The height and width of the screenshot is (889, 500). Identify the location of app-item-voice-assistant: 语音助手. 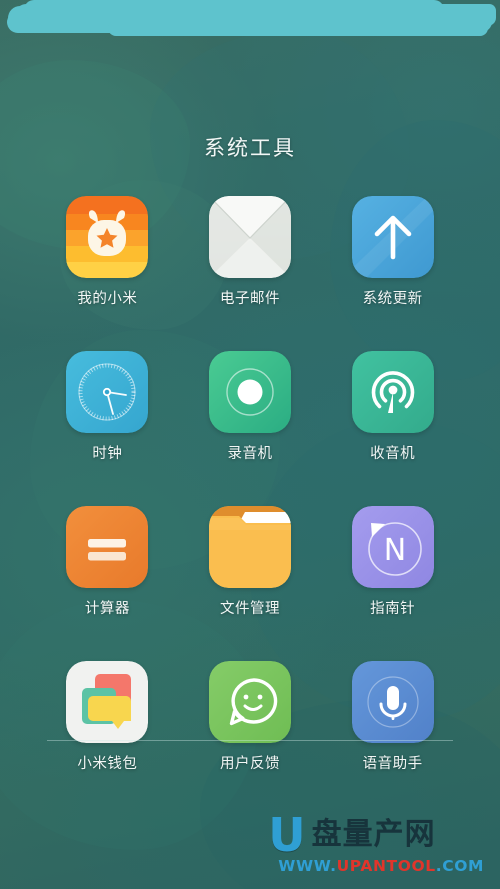
(392, 717).